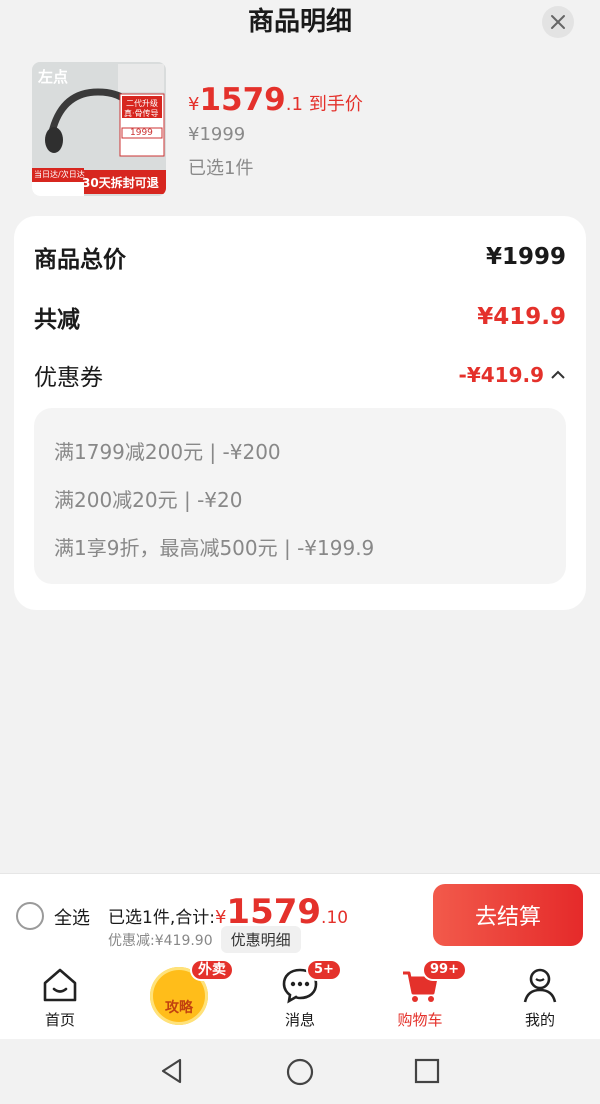 This screenshot has width=600, height=1104. I want to click on coupon-item: 满200减20元 | -¥20, so click(148, 500).